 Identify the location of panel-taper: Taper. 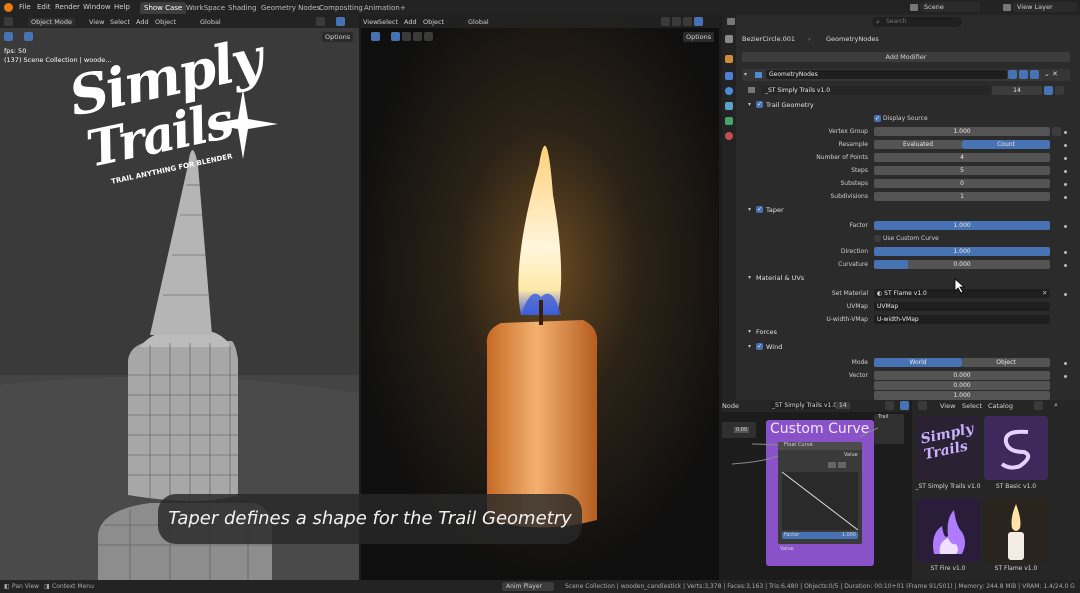
(775, 210).